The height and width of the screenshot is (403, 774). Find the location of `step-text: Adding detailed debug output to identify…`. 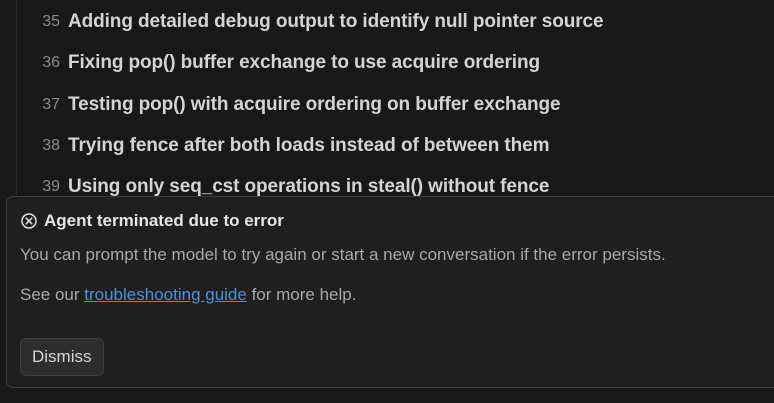

step-text: Adding detailed debug output to identify… is located at coordinates (336, 21).